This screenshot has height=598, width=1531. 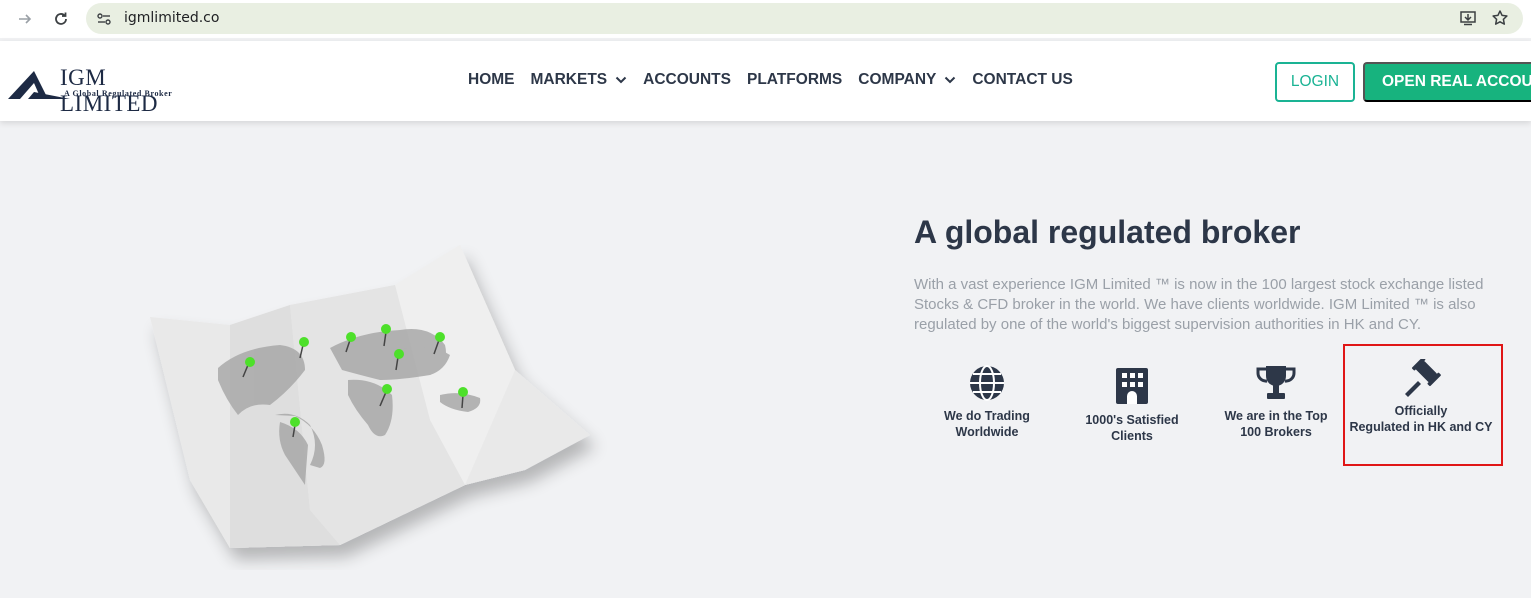 I want to click on address-bar: igmlimited.co, so click(x=804, y=18).